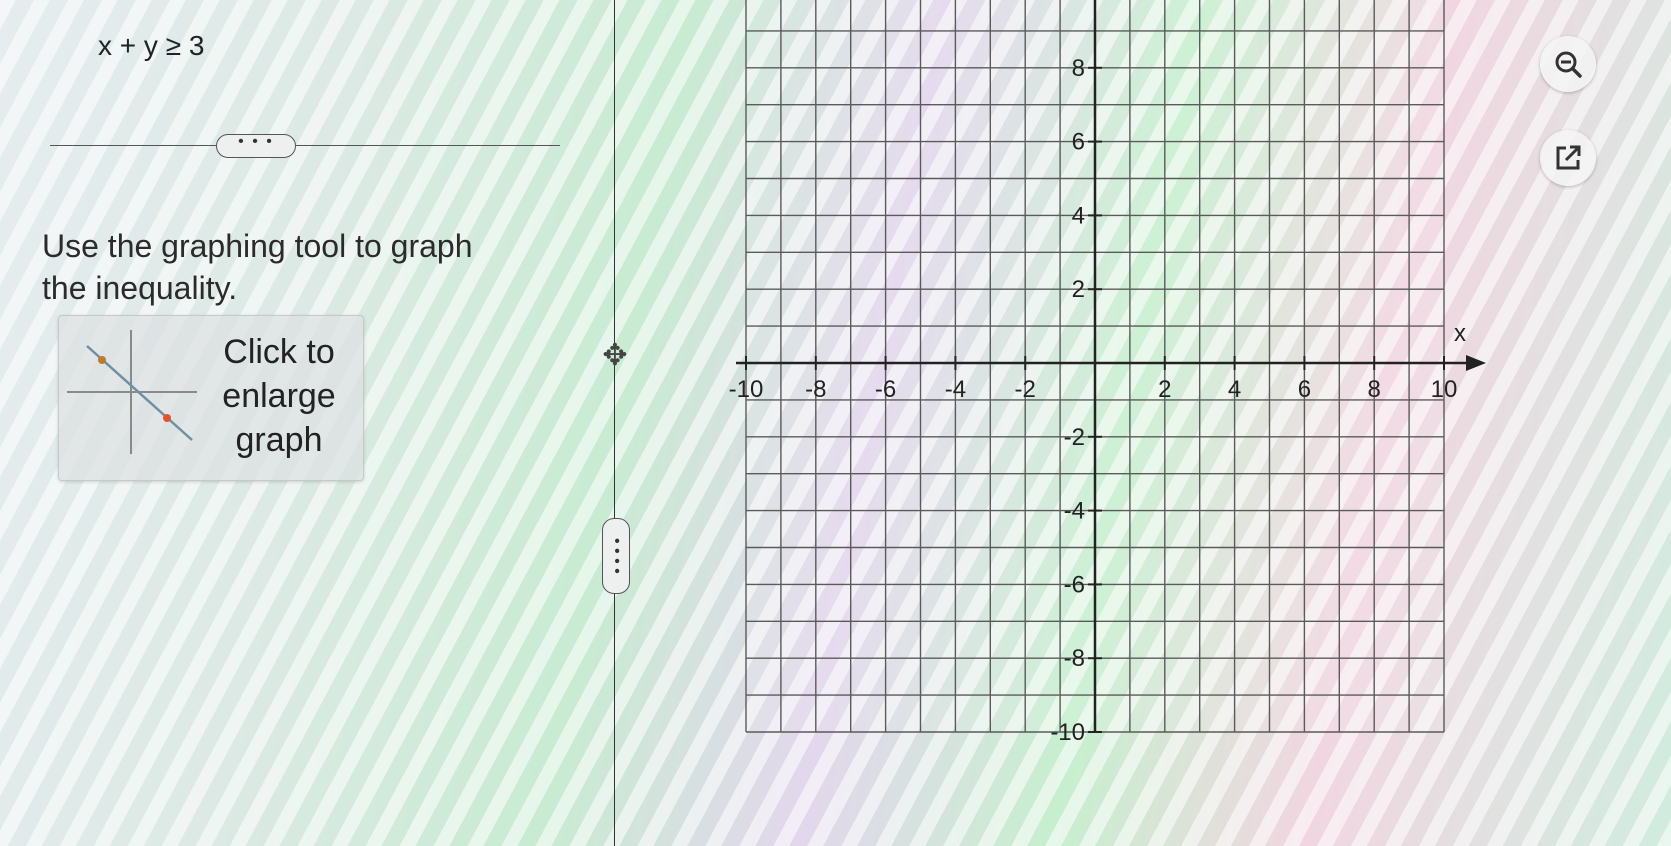 The width and height of the screenshot is (1671, 846). What do you see at coordinates (1078, 142) in the screenshot?
I see `y-tick-label: 6` at bounding box center [1078, 142].